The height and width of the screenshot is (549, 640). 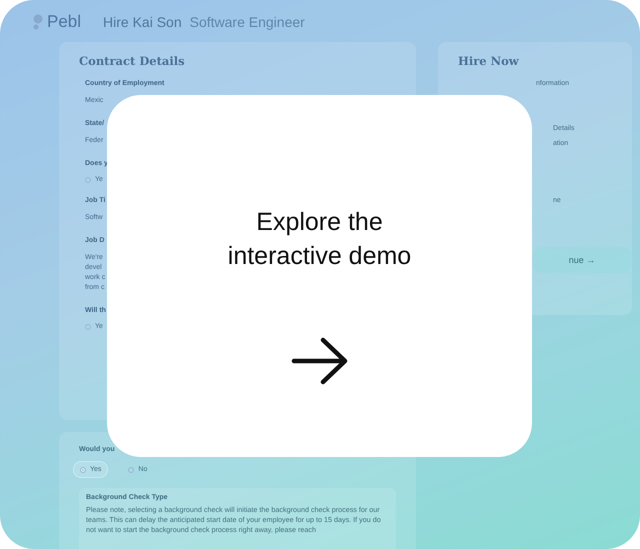 I want to click on continue-button: nue →, so click(x=582, y=260).